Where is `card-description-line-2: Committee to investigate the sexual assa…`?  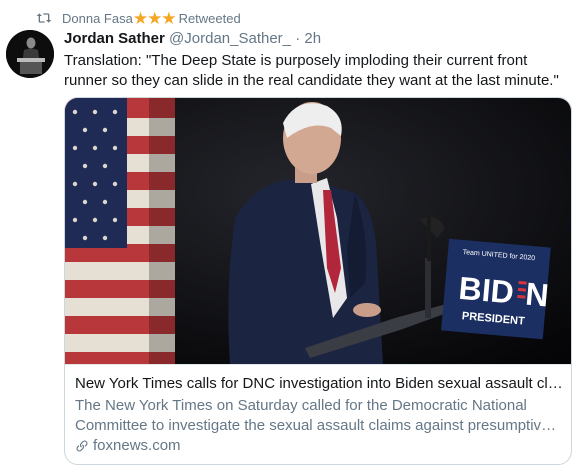
card-description-line-2: Committee to investigate the sexual assa… is located at coordinates (319, 425).